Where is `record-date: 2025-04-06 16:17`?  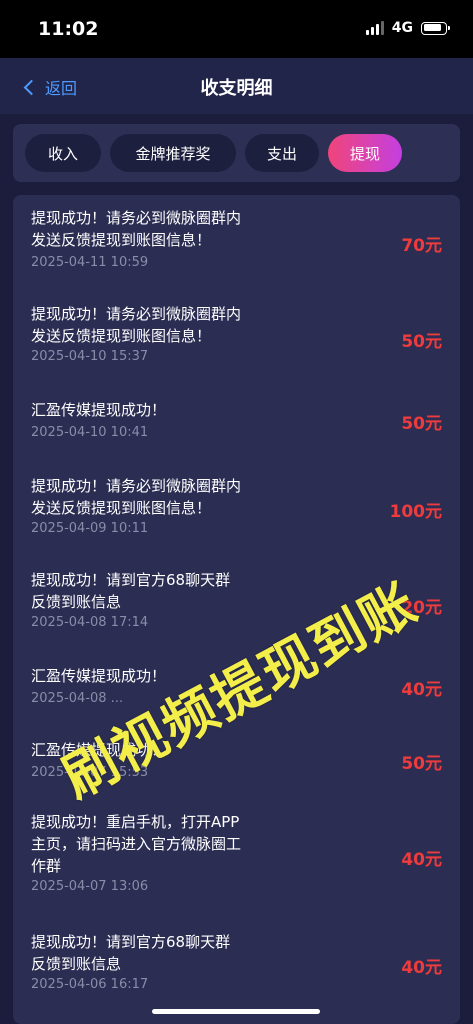 record-date: 2025-04-06 16:17 is located at coordinates (90, 984).